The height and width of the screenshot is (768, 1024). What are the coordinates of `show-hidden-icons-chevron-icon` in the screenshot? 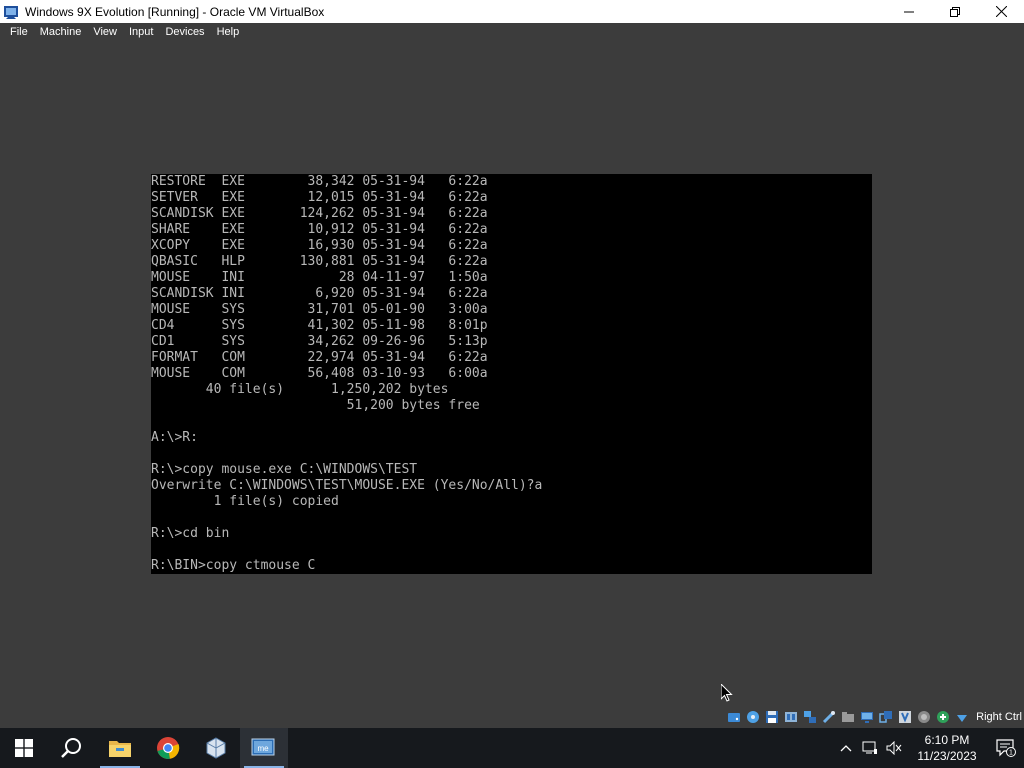 It's located at (846, 748).